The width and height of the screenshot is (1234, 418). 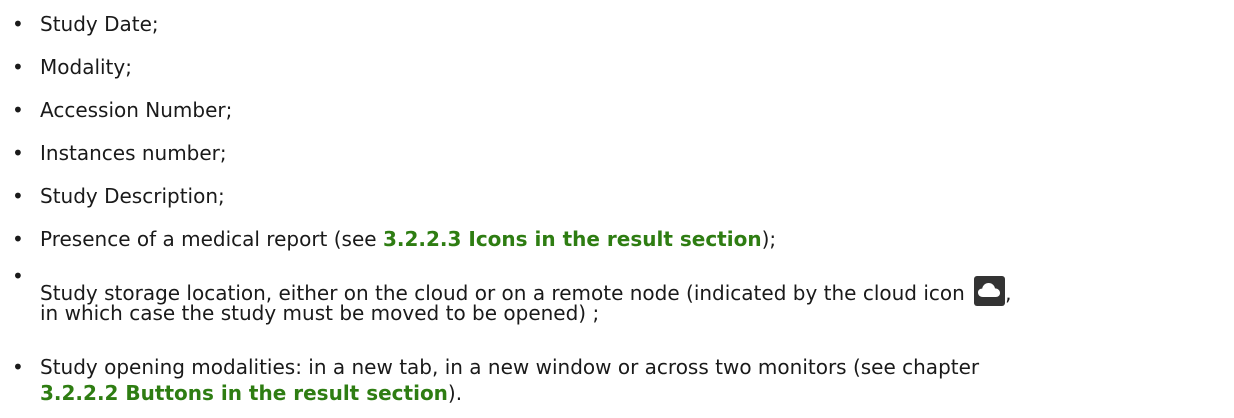 I want to click on list-item-text-line2: 3.2.2.2 Buttons in the result section)., so click(x=251, y=393).